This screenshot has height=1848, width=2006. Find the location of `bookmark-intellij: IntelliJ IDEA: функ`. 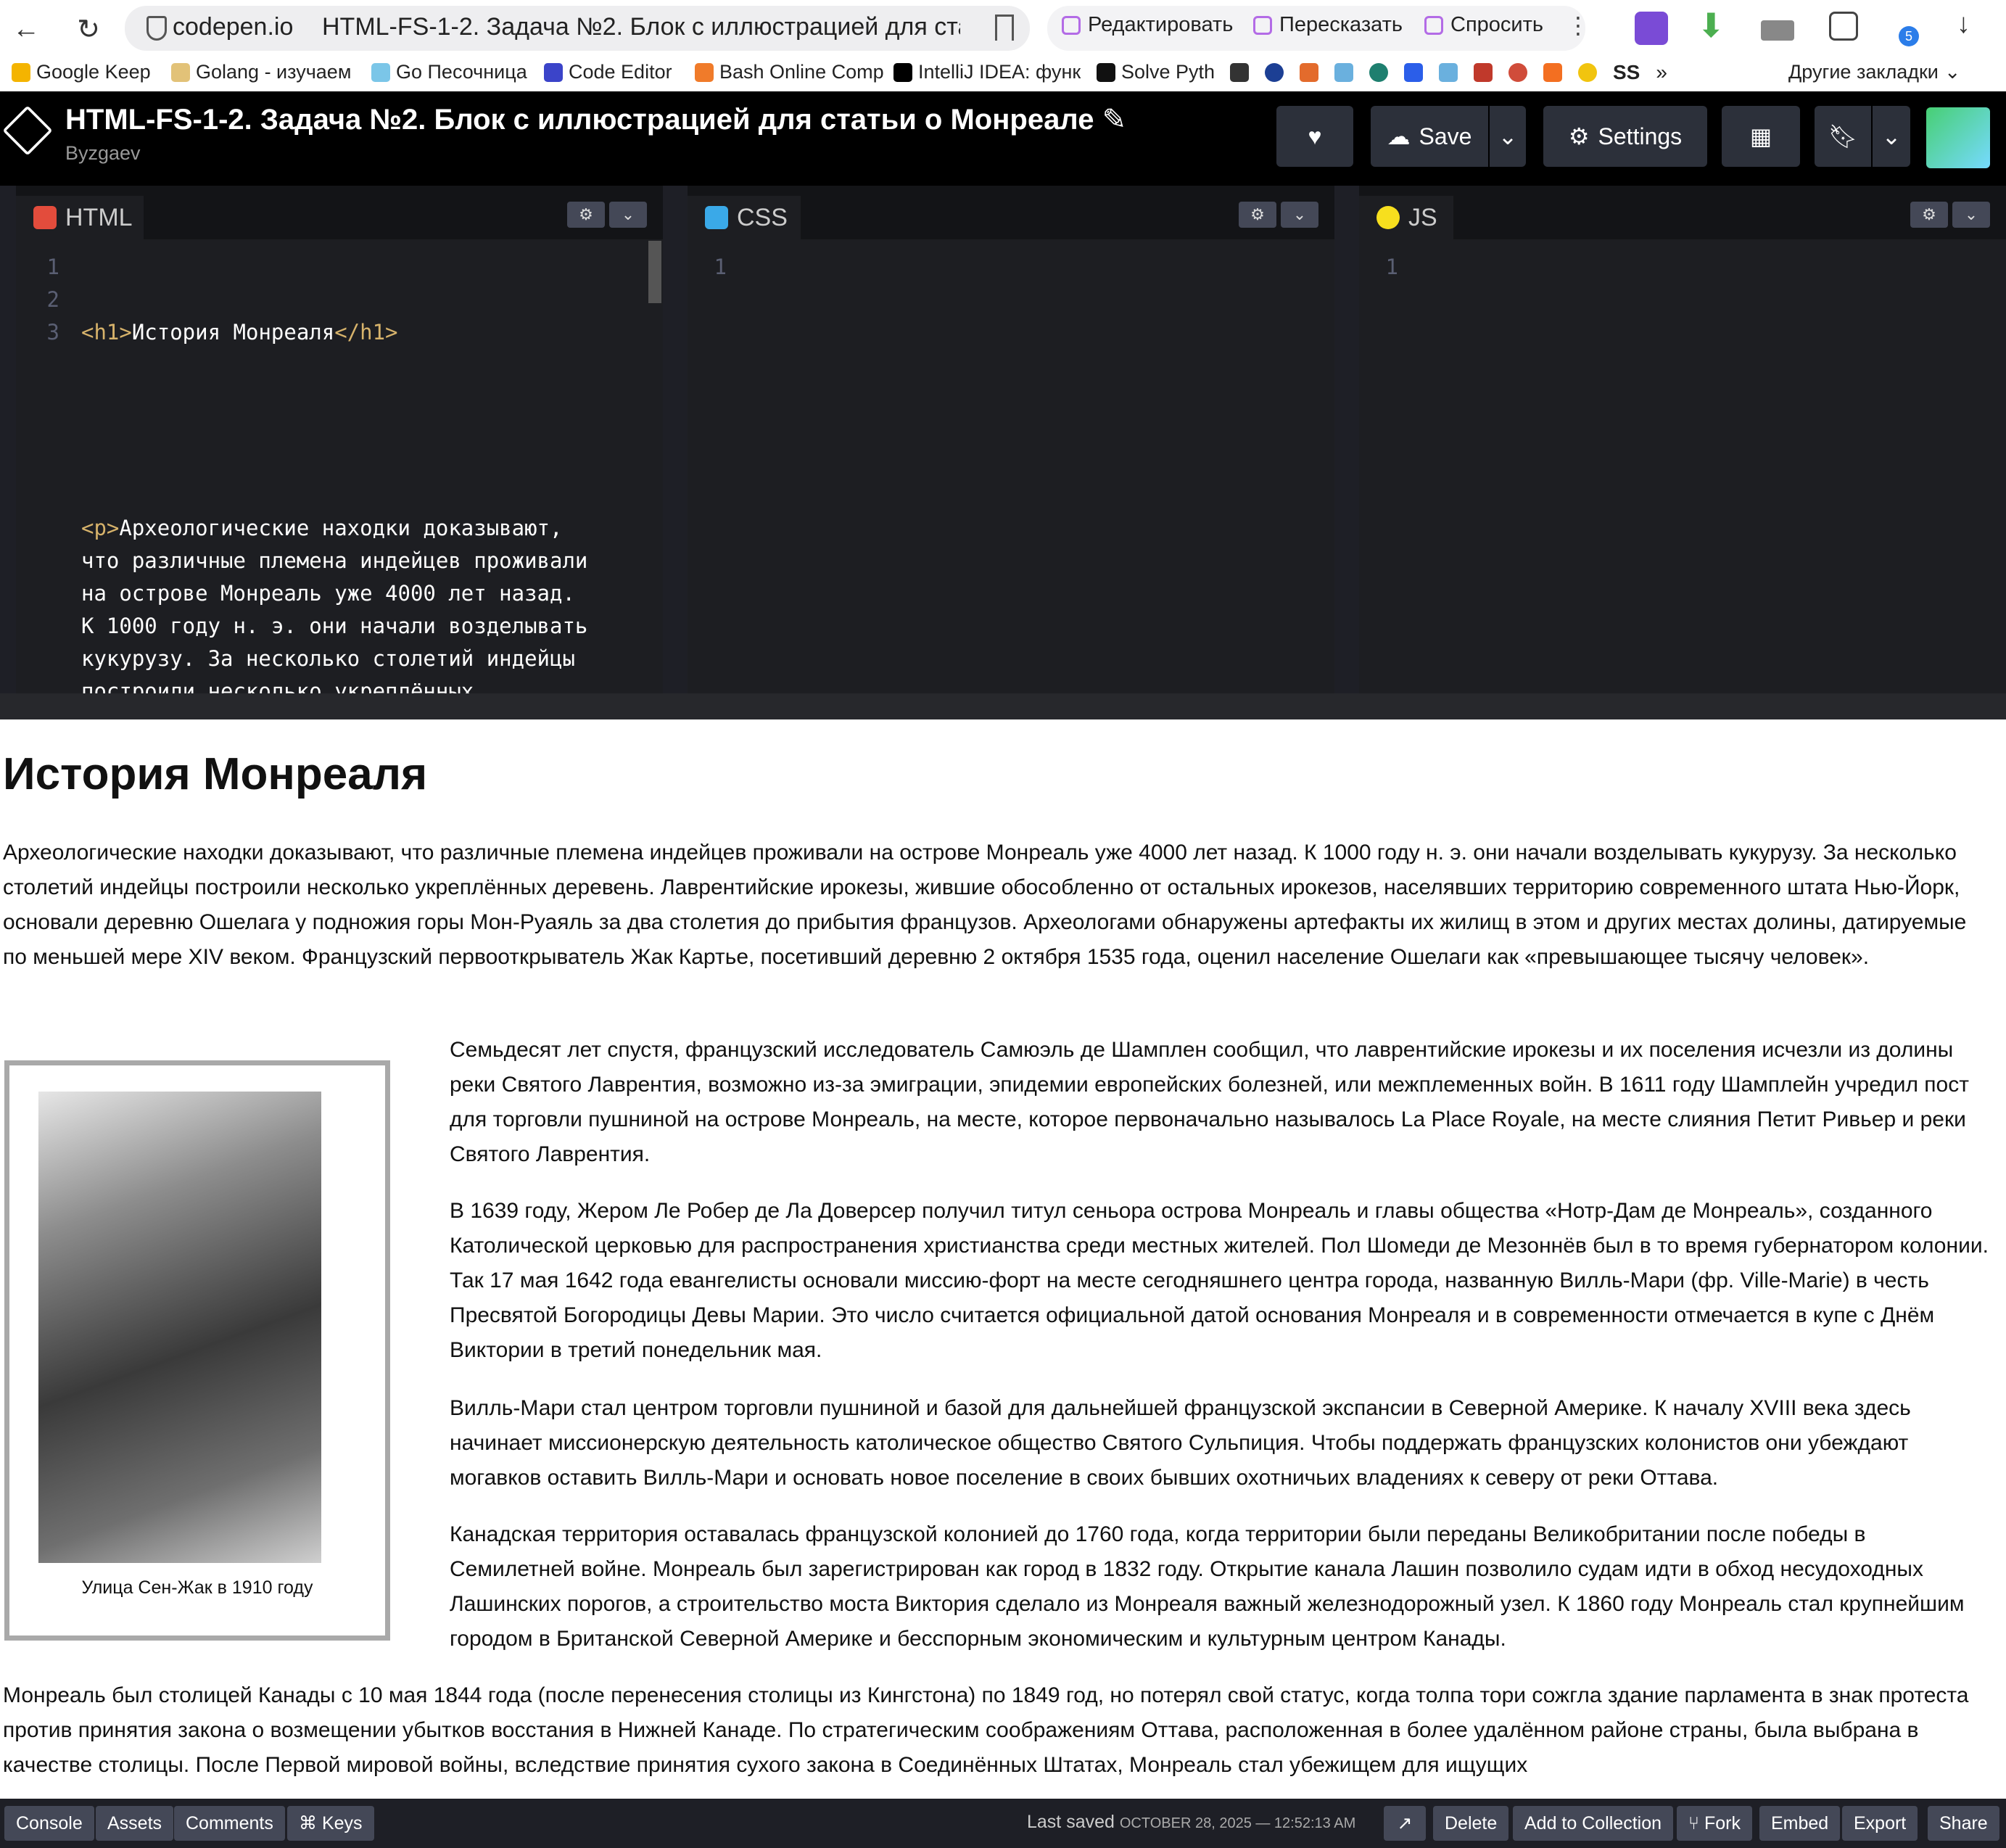

bookmark-intellij: IntelliJ IDEA: функ is located at coordinates (987, 72).